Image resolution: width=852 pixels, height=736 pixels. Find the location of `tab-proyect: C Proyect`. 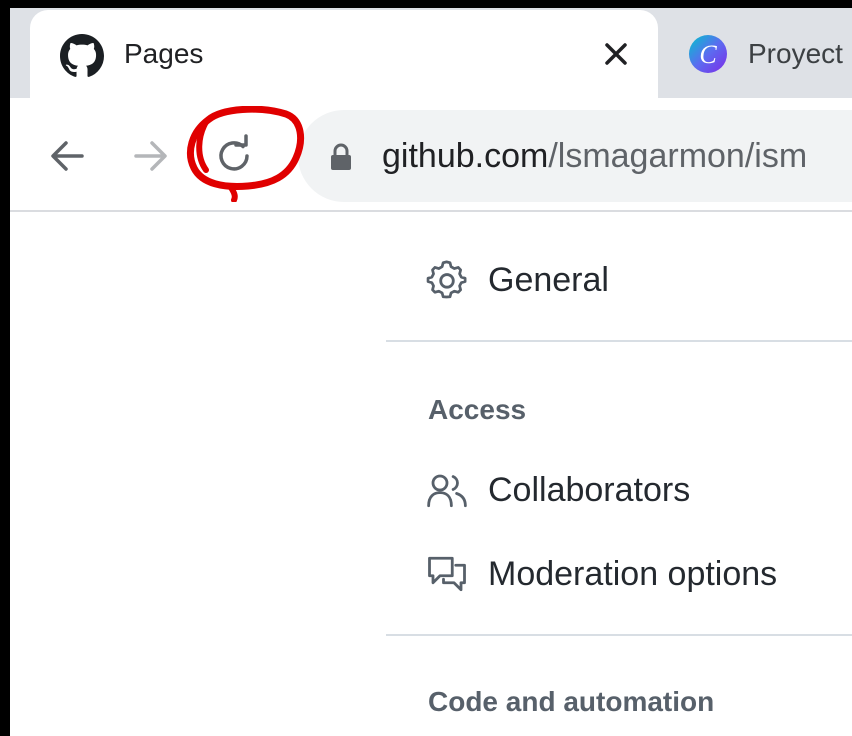

tab-proyect: C Proyect is located at coordinates (761, 54).